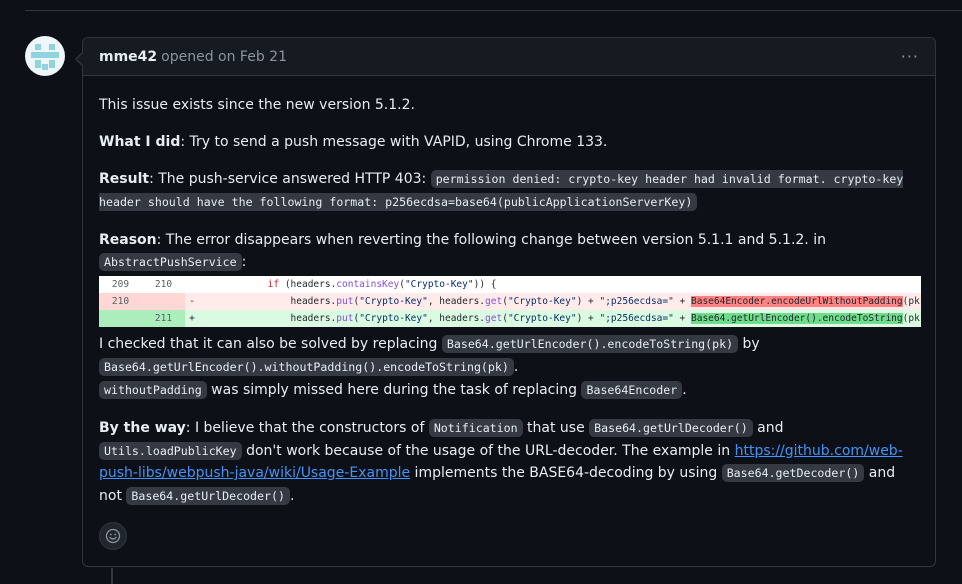 The image size is (962, 584). I want to click on diff-sign: -, so click(192, 301).